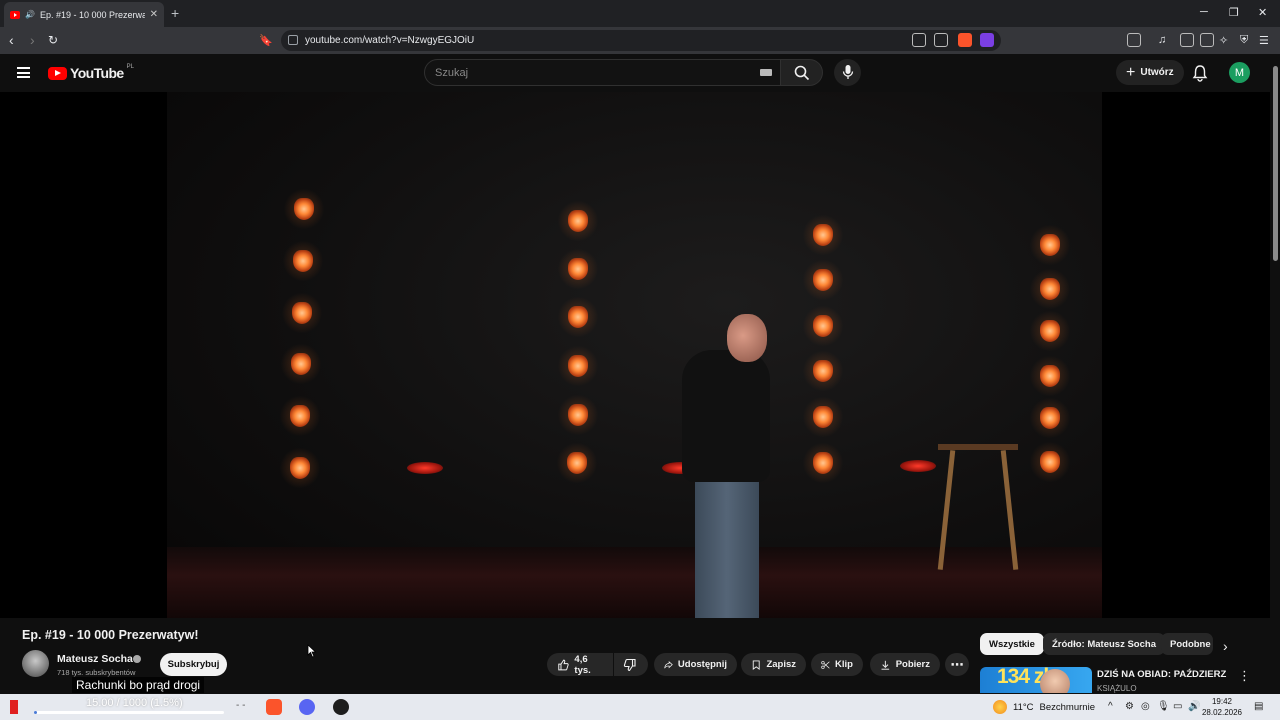  I want to click on app-taskbar-icon, so click(341, 707).